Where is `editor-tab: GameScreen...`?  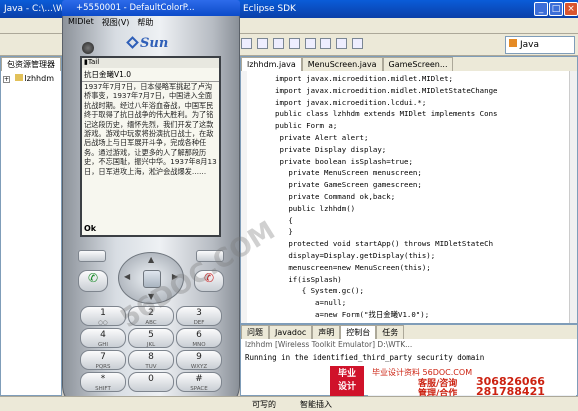
editor-tab: GameScreen... is located at coordinates (418, 64).